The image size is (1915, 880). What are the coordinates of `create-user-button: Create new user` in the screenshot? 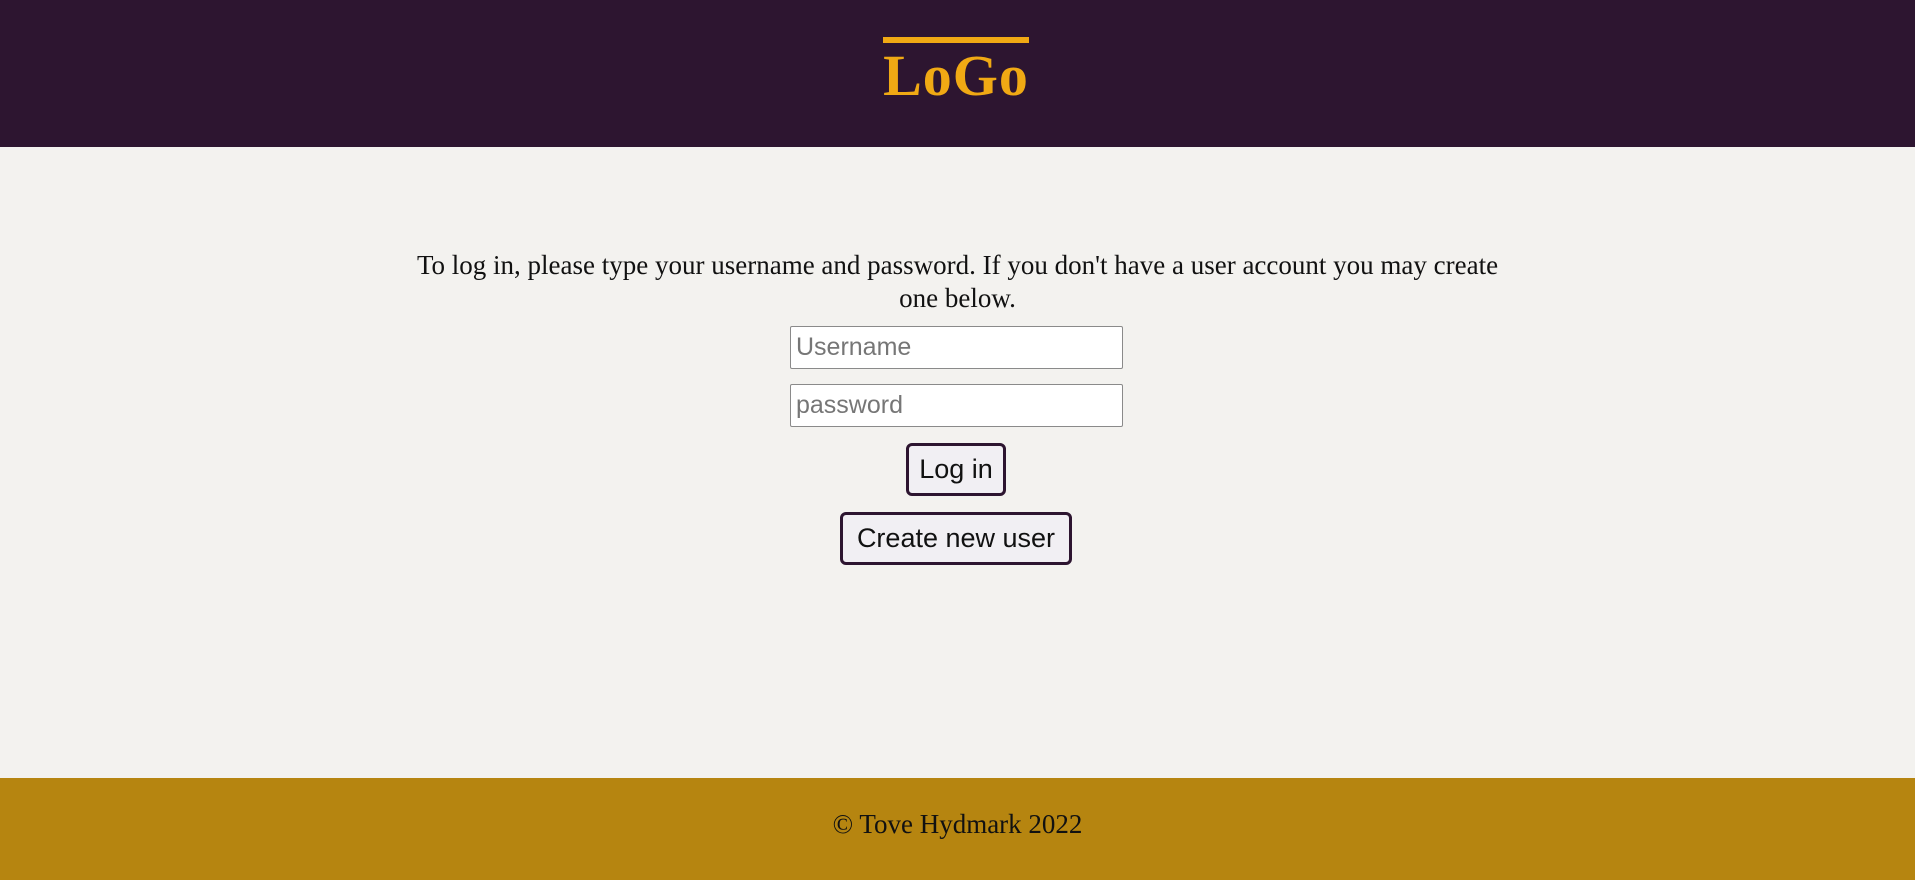 It's located at (956, 538).